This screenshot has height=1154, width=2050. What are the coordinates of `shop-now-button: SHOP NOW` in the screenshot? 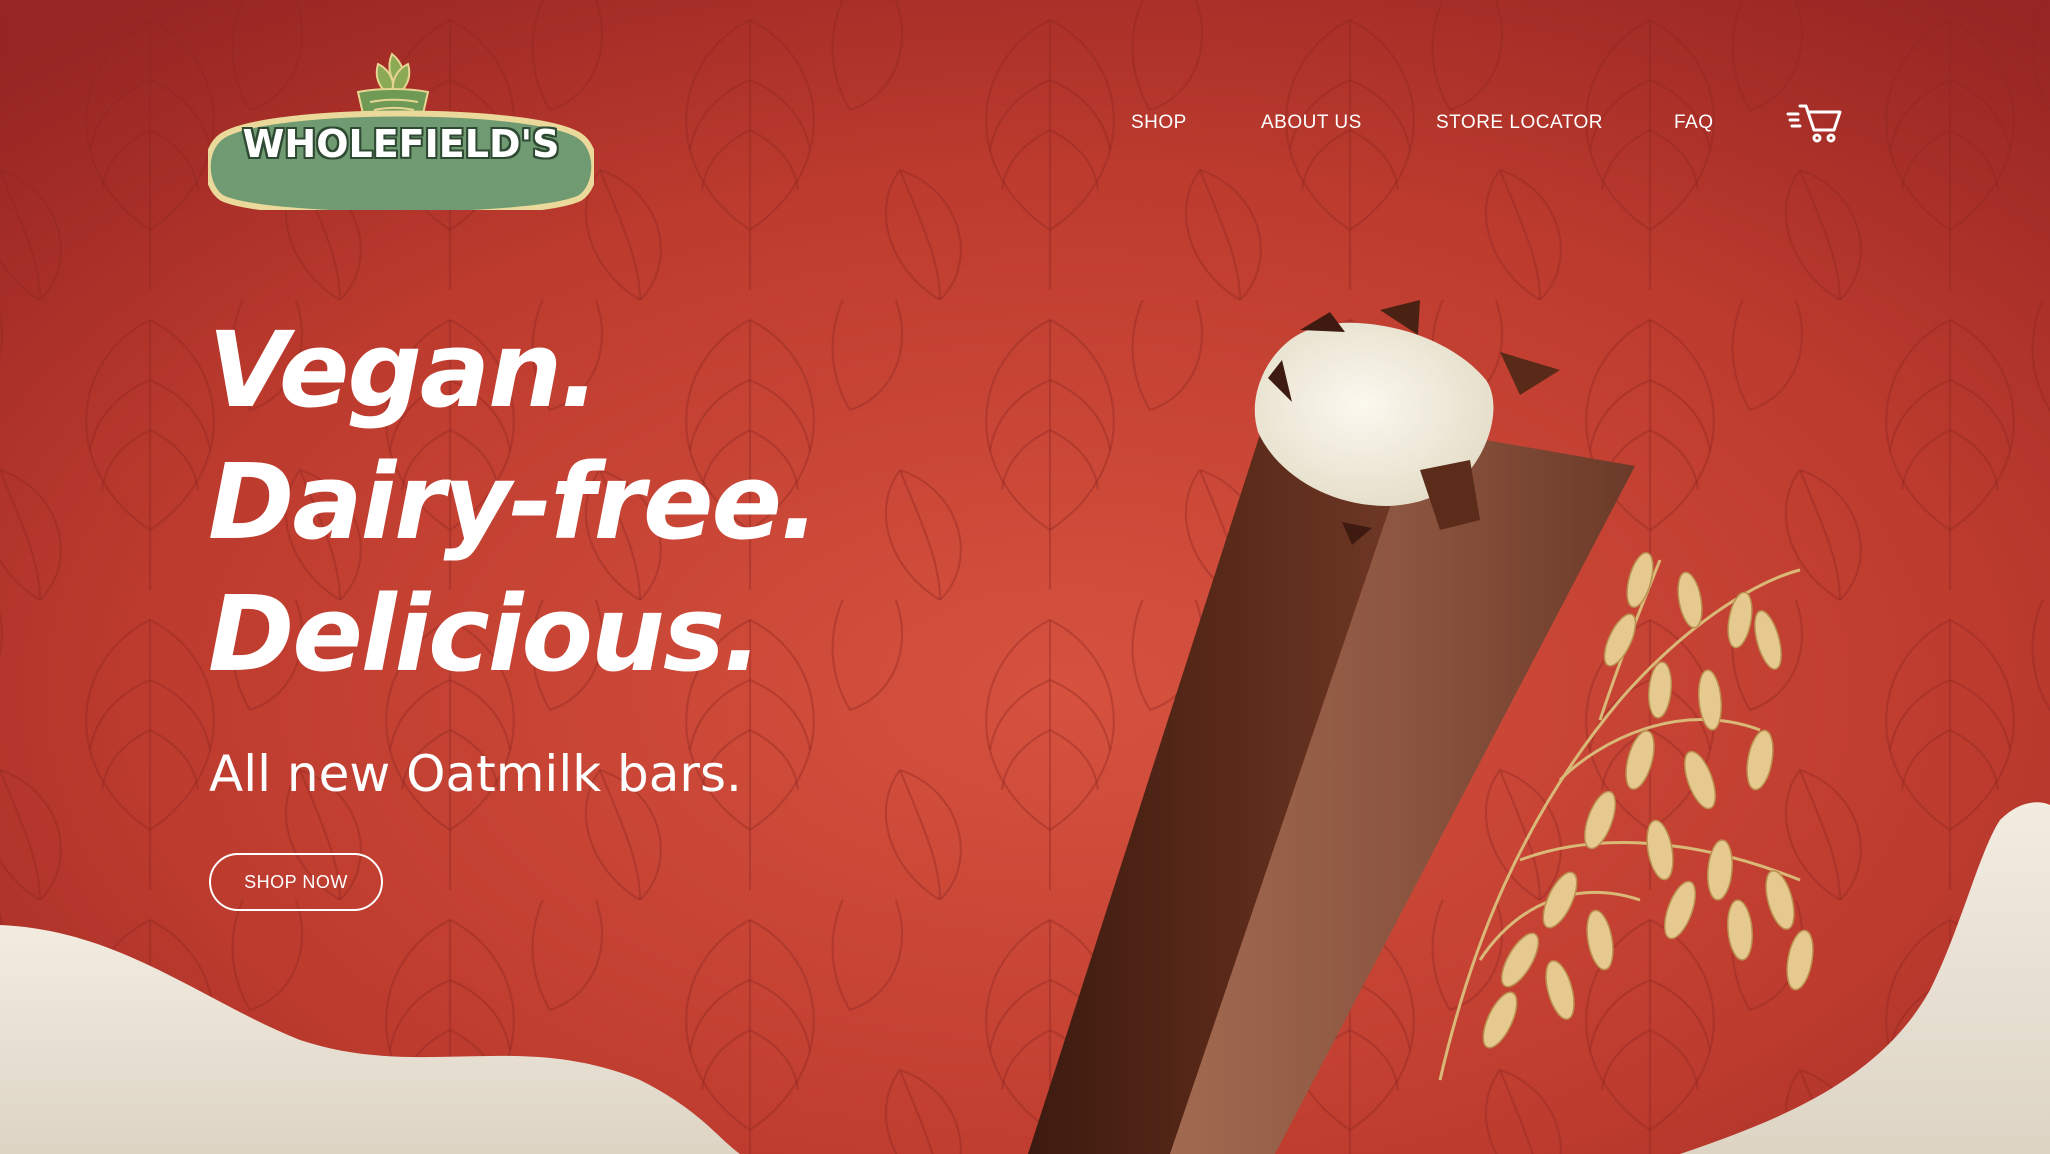 It's located at (296, 882).